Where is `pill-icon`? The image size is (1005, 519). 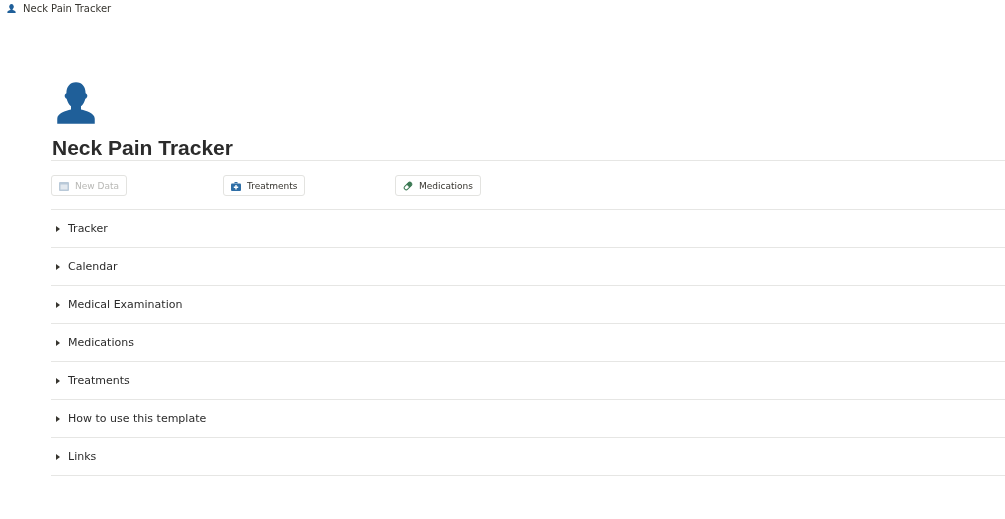 pill-icon is located at coordinates (408, 185).